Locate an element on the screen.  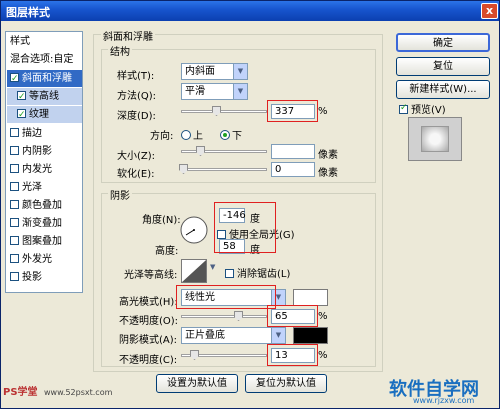
make-default-button: 设置为默认值 is located at coordinates (197, 383).